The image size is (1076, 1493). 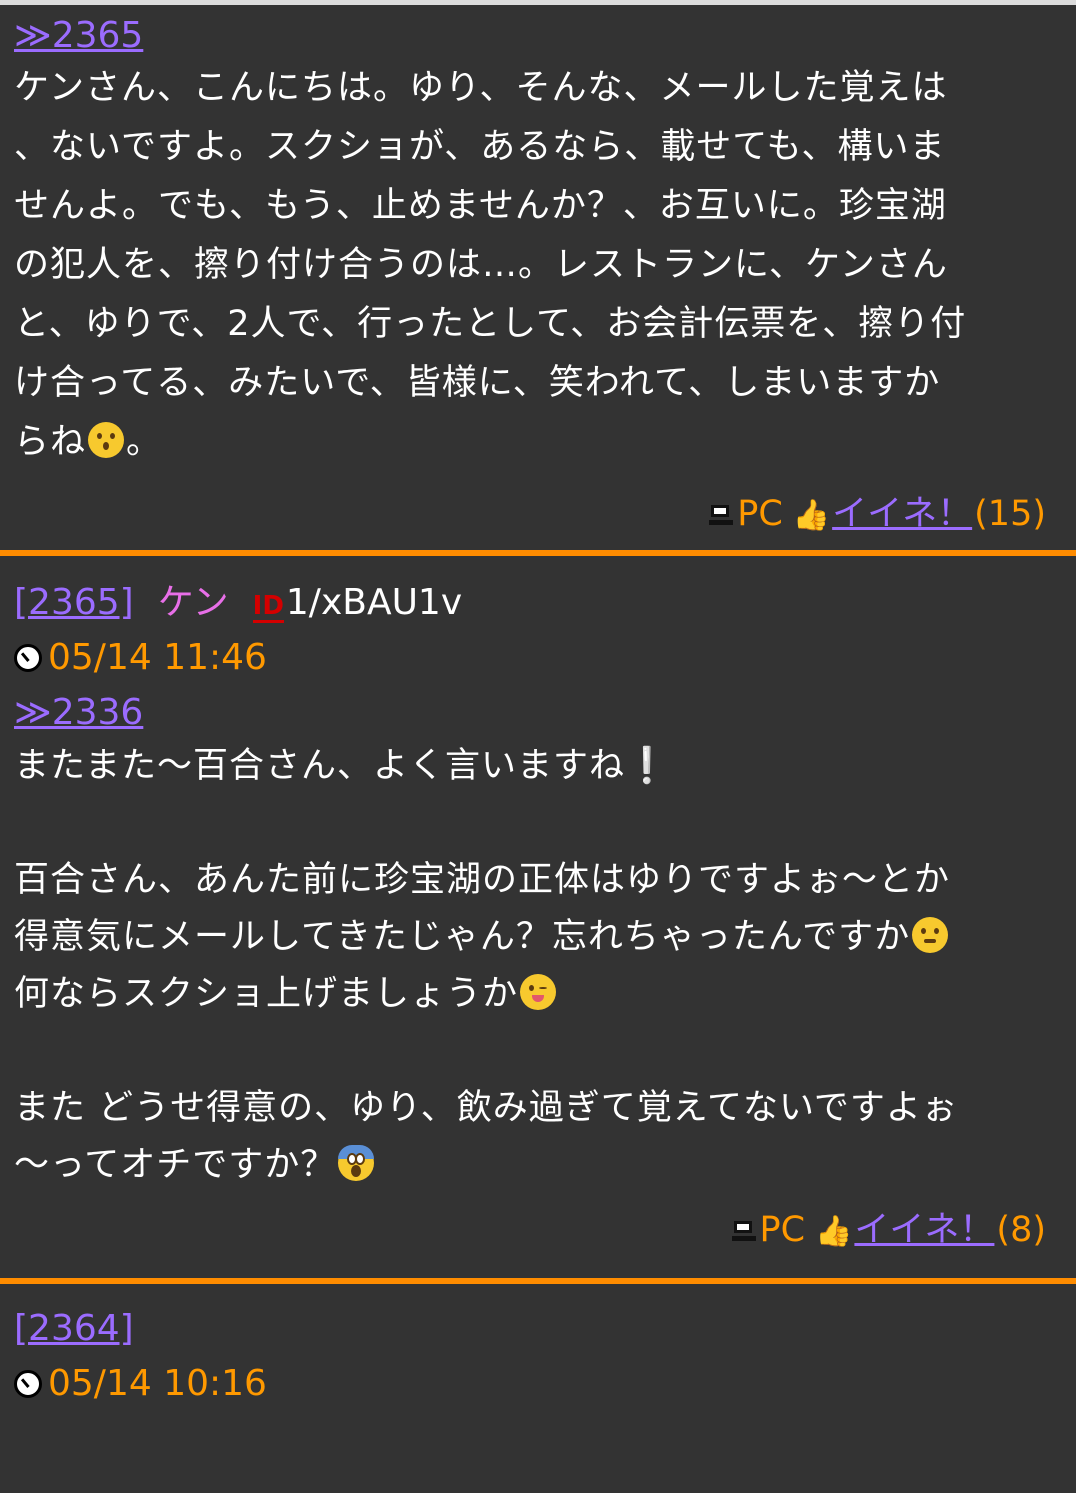 I want to click on body-line: 得意気にメールしてきたじゃん？忘れちゃったんですか, so click(x=462, y=937).